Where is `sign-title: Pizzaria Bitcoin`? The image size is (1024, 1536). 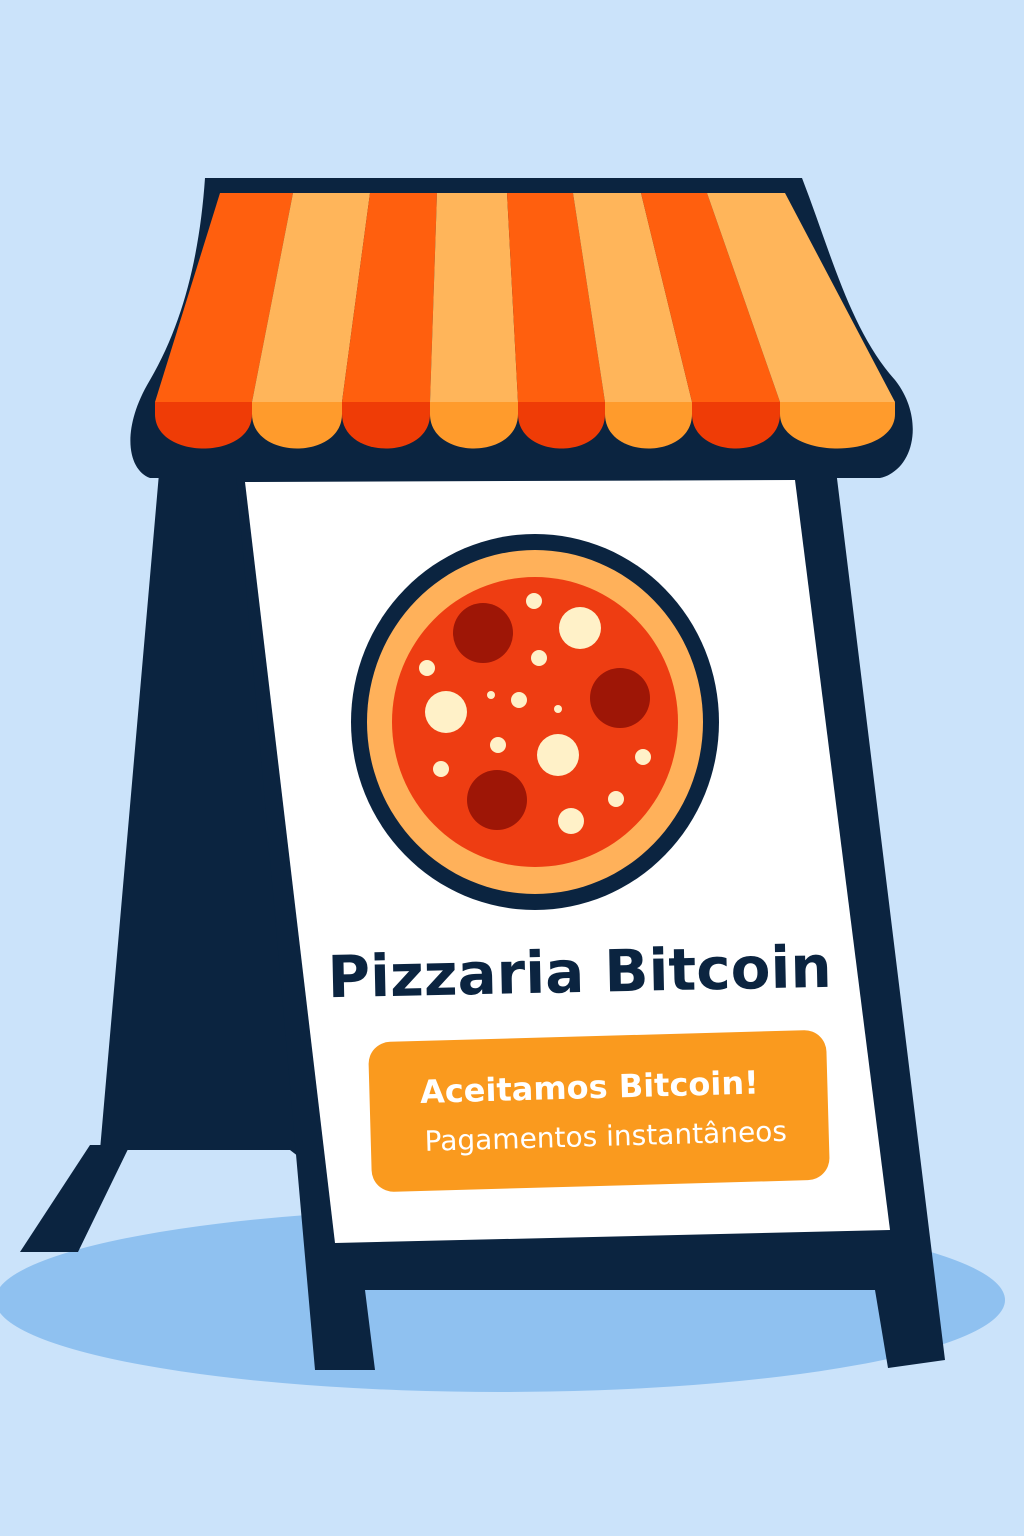
sign-title: Pizzaria Bitcoin is located at coordinates (579, 972).